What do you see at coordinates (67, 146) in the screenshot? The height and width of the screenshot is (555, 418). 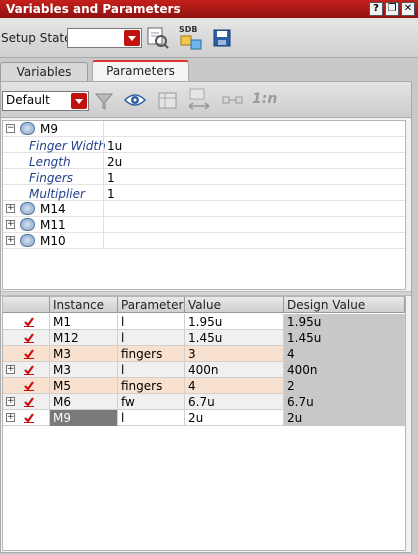 I see `param-name: Finger Width` at bounding box center [67, 146].